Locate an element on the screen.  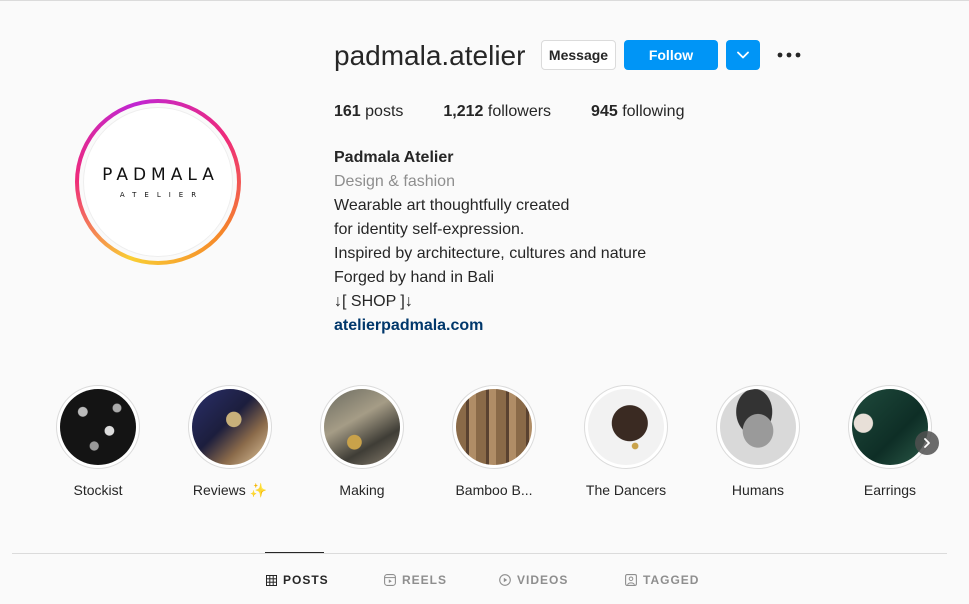
highlight-reviews: Reviews ✨ is located at coordinates (230, 442).